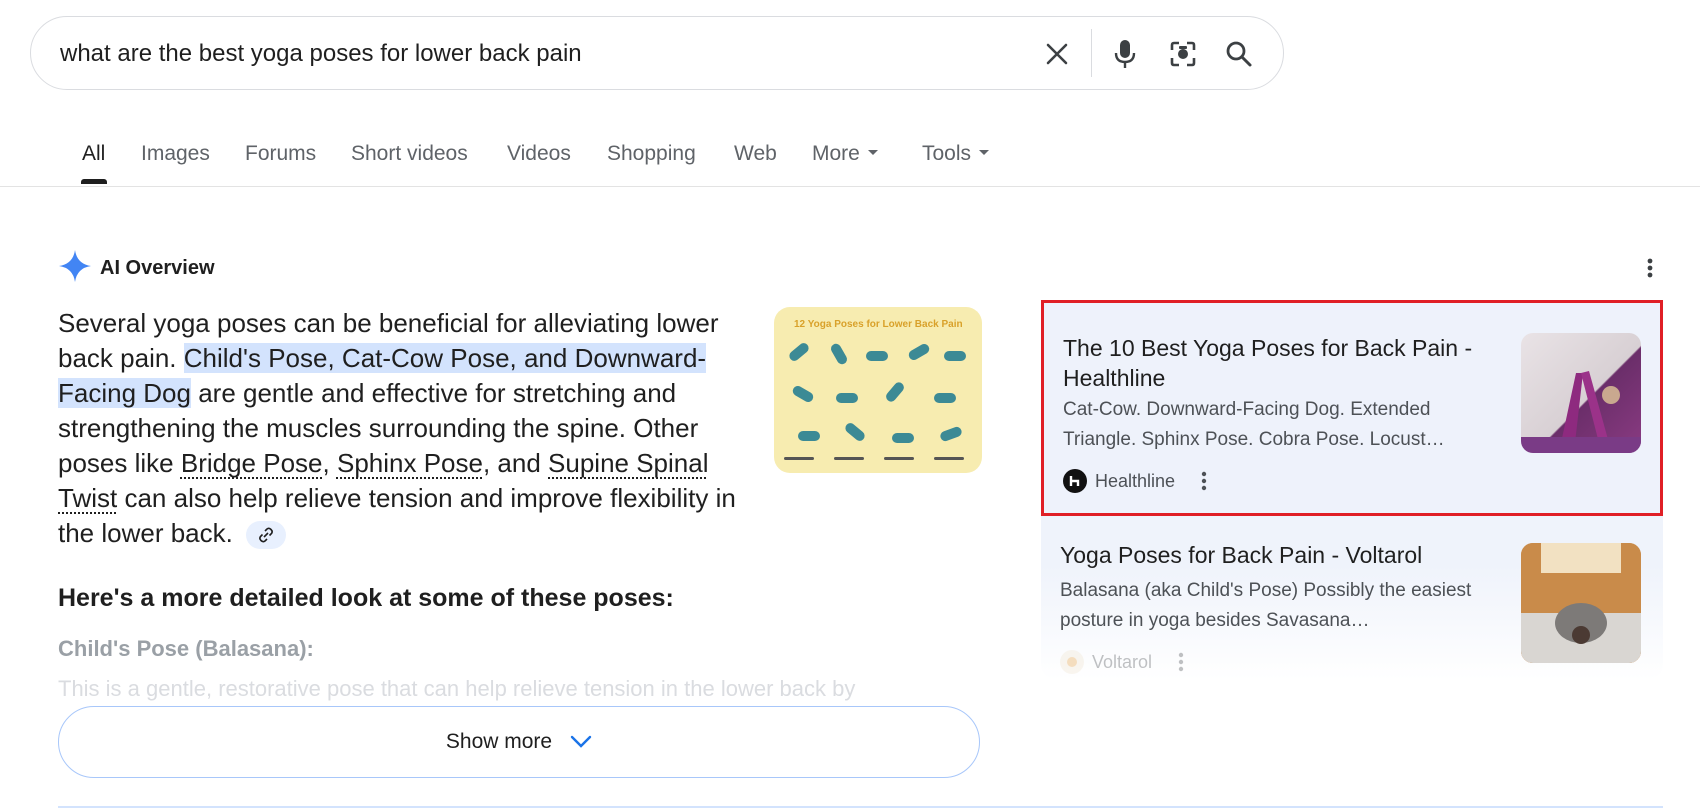  Describe the element at coordinates (1581, 393) in the screenshot. I see `healthline-thumbnail` at that location.